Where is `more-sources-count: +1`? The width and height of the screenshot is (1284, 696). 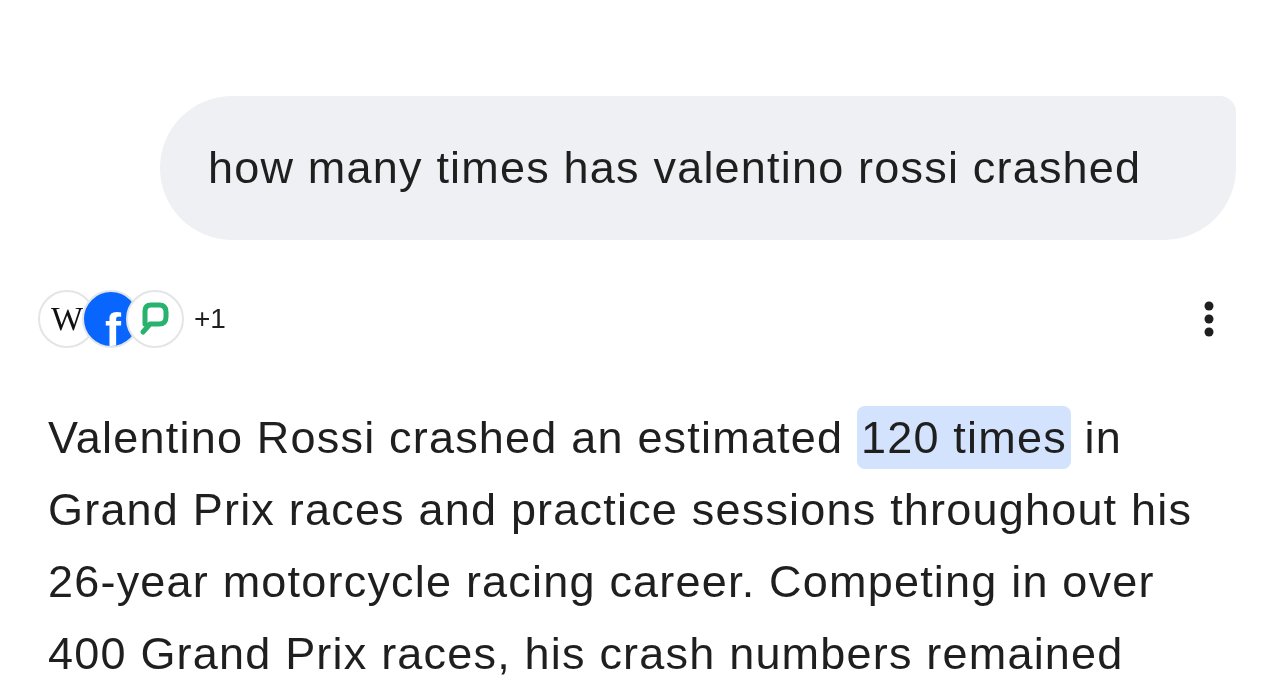
more-sources-count: +1 is located at coordinates (210, 319).